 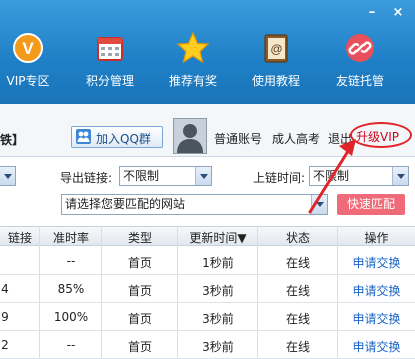 I want to click on cell-links: 4, so click(x=5, y=289).